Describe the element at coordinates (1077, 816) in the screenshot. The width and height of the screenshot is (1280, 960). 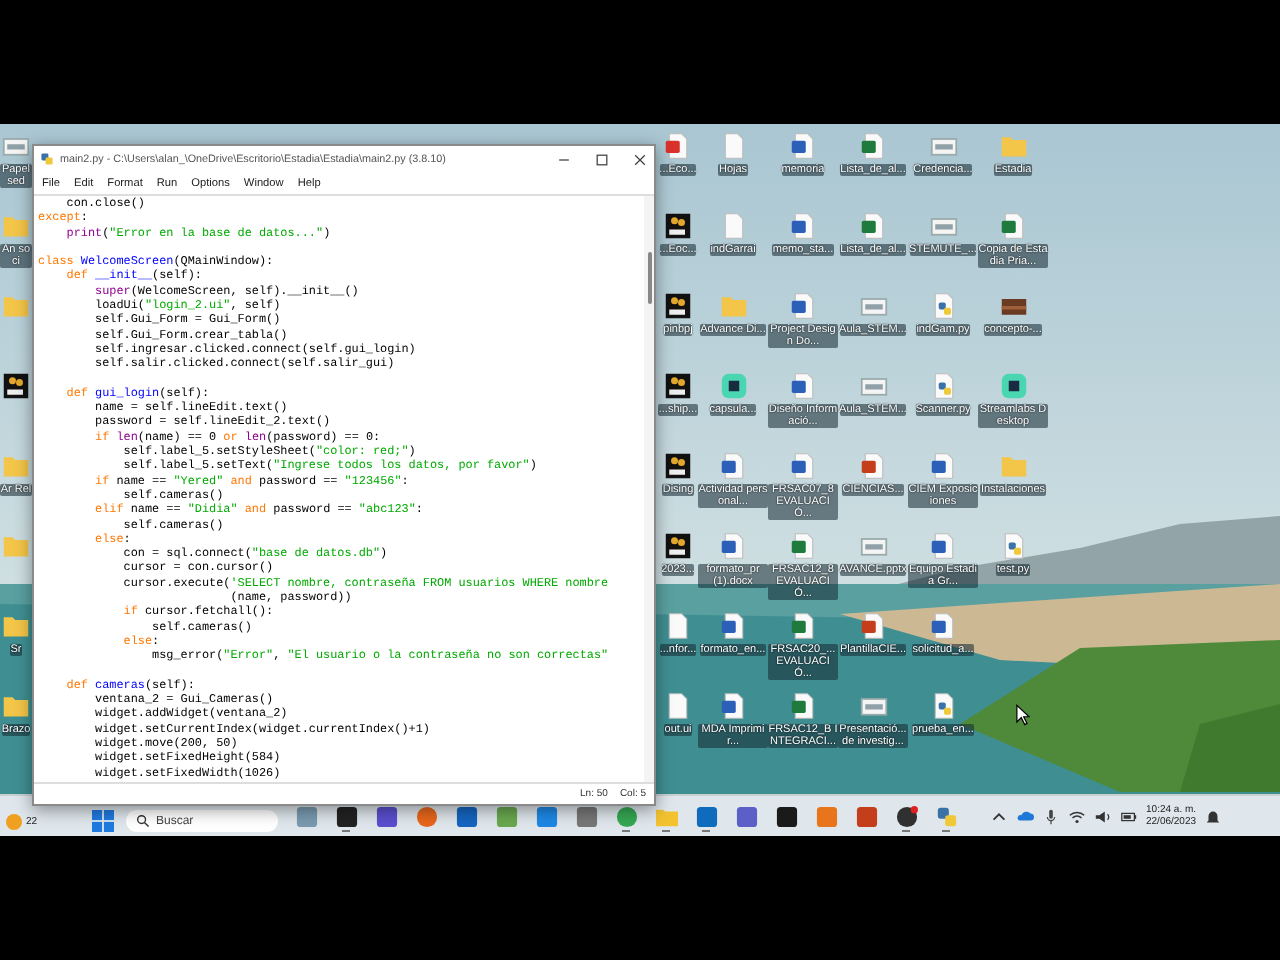
I see `wifi-icon` at that location.